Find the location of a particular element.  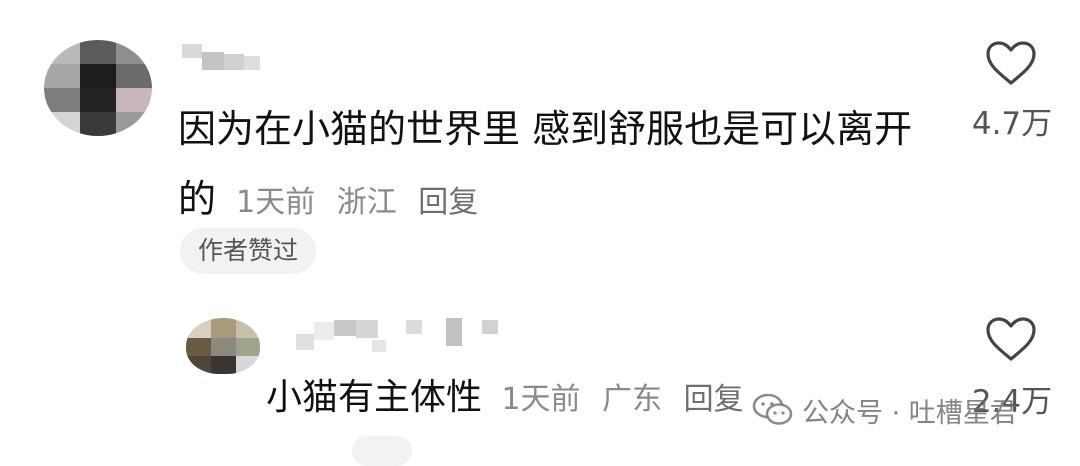

wechat-logo-icon is located at coordinates (772, 409).